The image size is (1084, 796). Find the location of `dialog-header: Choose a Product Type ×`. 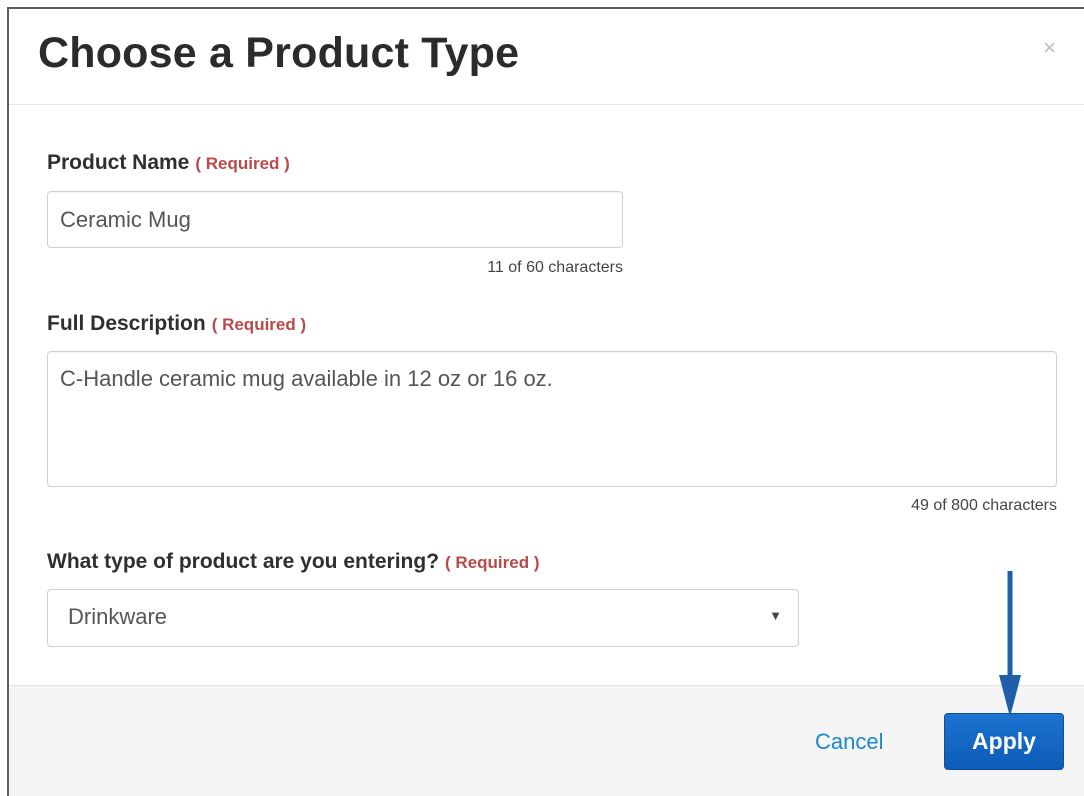

dialog-header: Choose a Product Type × is located at coordinates (546, 57).